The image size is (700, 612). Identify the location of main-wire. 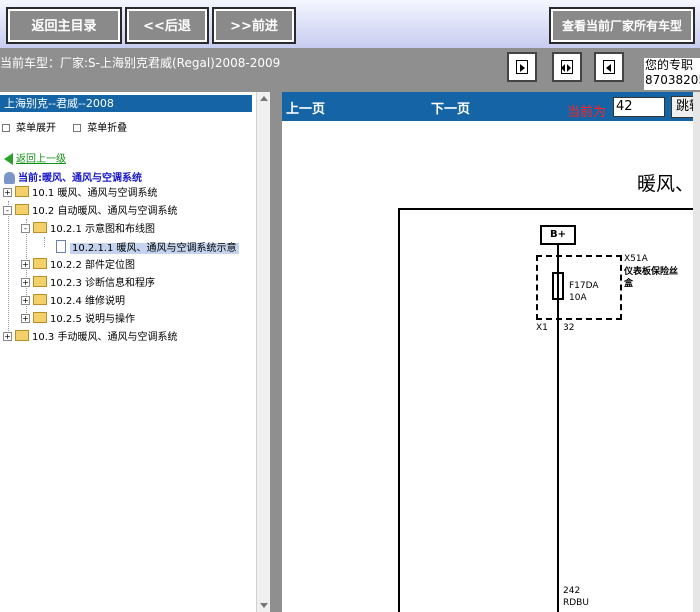
(558, 433).